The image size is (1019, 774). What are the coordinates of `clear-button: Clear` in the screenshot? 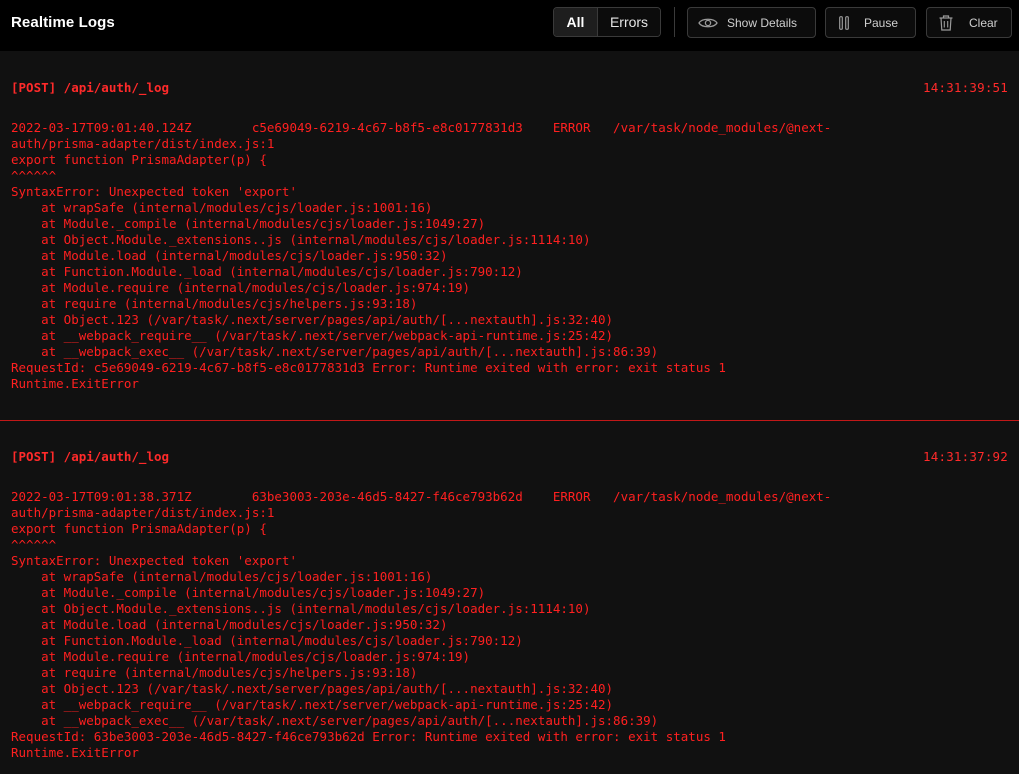 It's located at (969, 22).